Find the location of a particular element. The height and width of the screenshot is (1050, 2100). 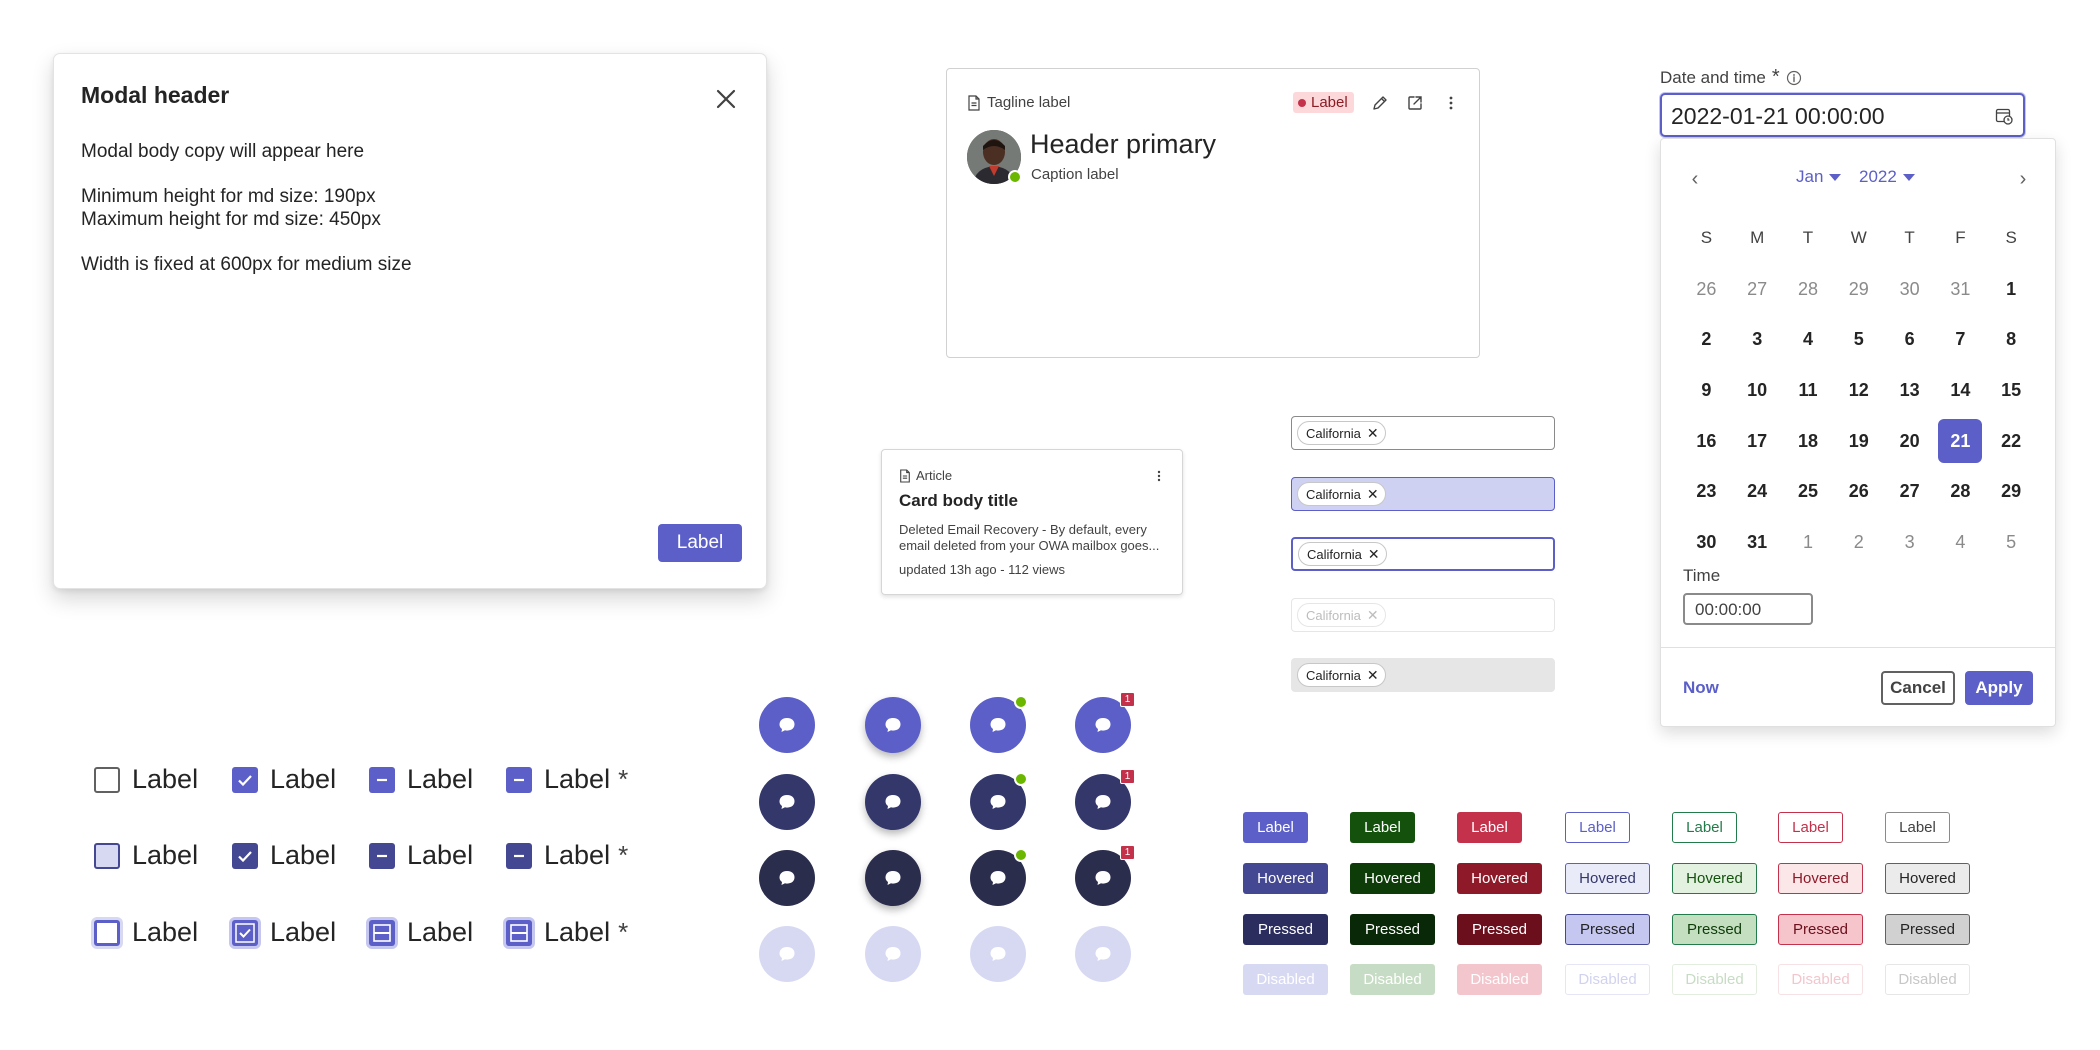

calendar-clock-icon is located at coordinates (2004, 116).